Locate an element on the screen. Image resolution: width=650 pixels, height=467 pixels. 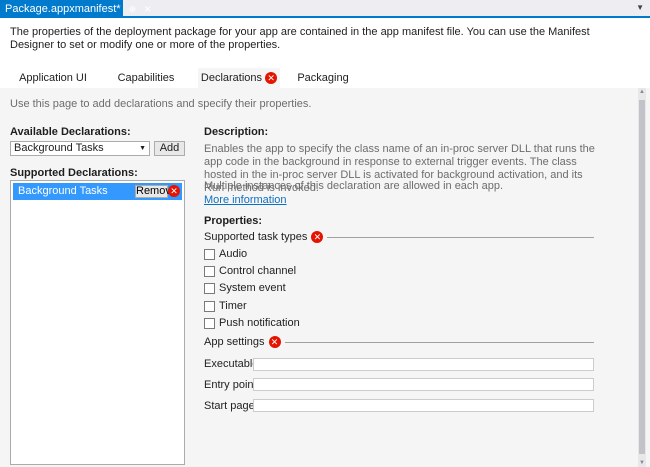
close-icon: × is located at coordinates (147, 9).